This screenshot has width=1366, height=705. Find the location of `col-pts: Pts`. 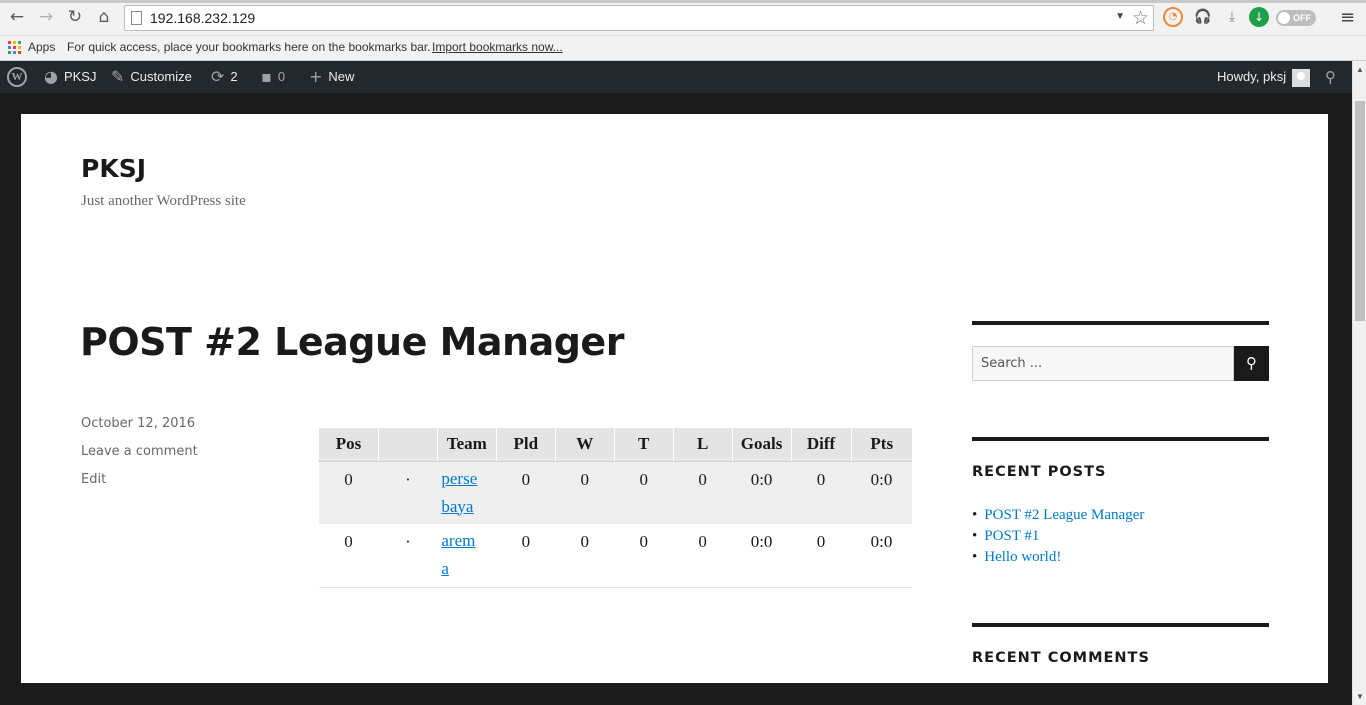

col-pts: Pts is located at coordinates (881, 445).